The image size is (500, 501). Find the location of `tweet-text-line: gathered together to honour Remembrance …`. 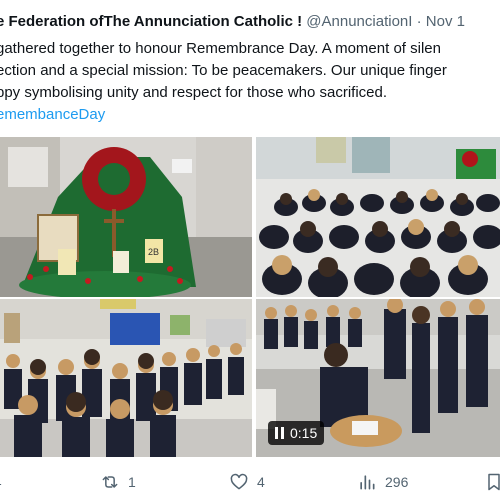

tweet-text-line: gathered together to honour Remembrance … is located at coordinates (220, 48).